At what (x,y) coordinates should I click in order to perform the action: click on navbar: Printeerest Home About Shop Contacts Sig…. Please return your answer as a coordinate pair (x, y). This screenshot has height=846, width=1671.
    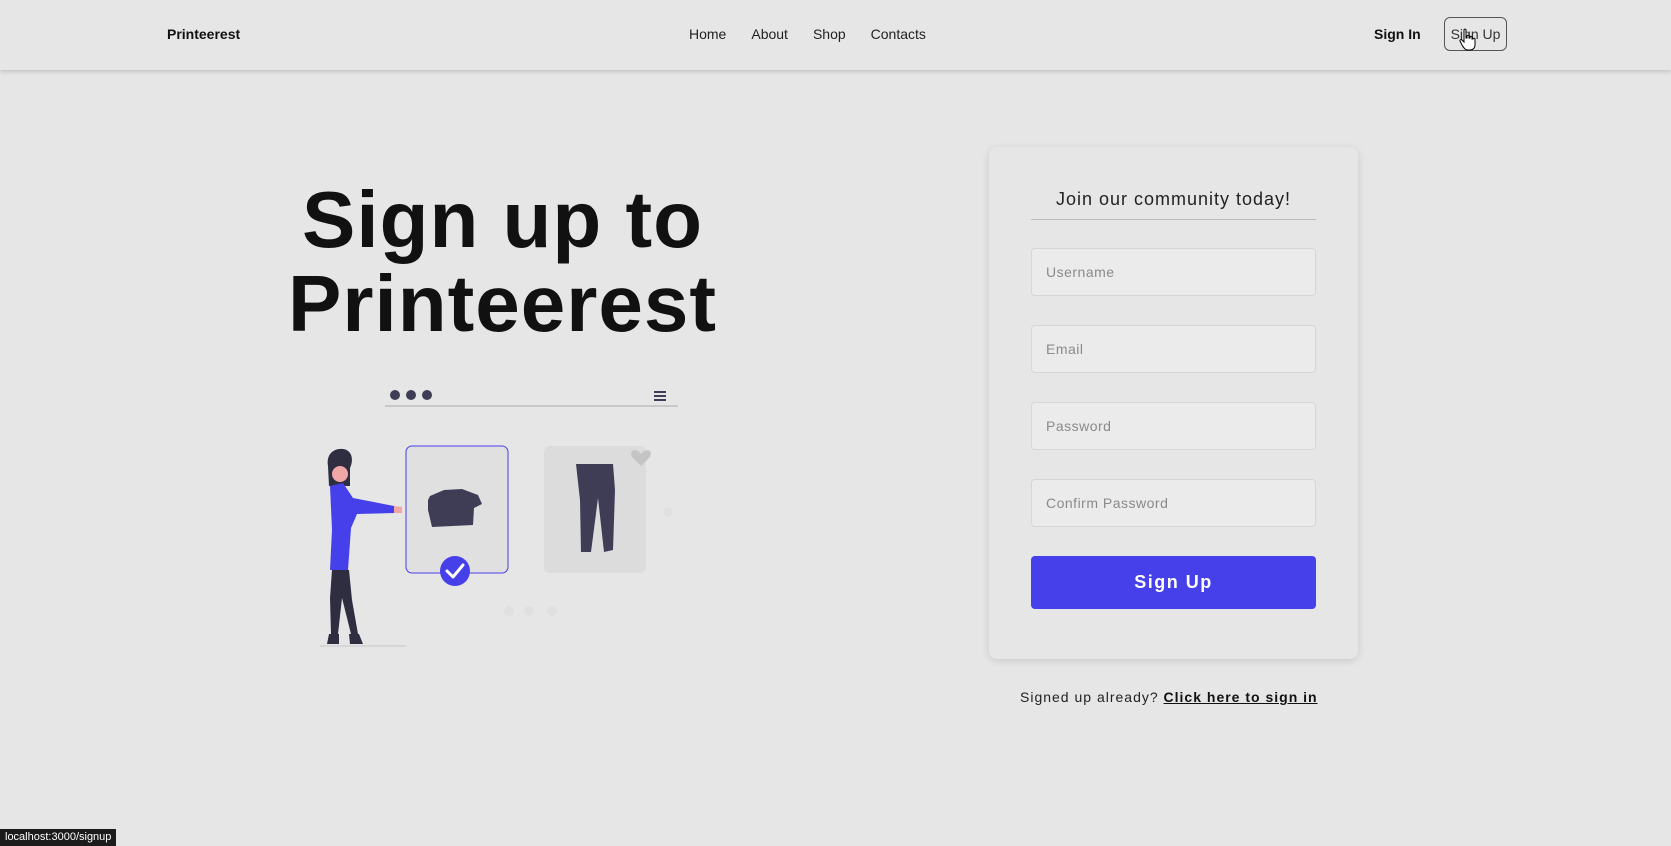
    Looking at the image, I should click on (835, 35).